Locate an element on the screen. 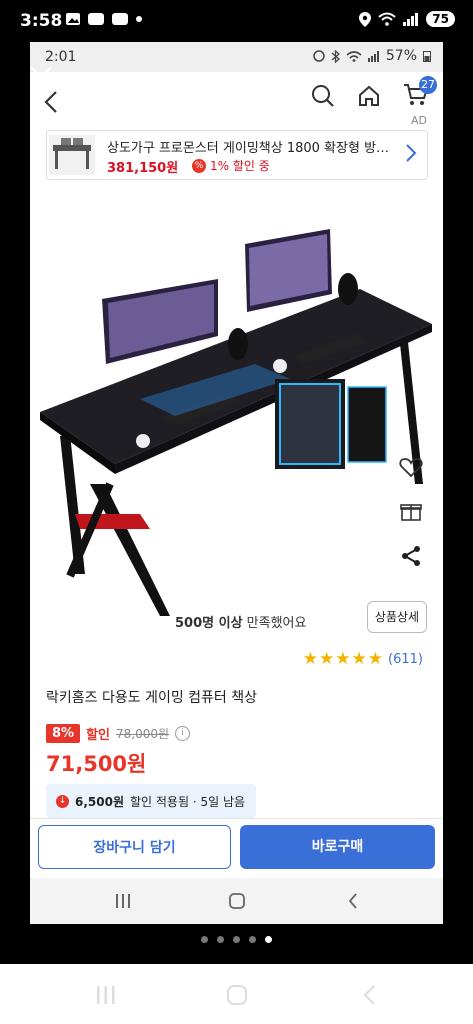 The height and width of the screenshot is (1024, 473). cart-button: 27 is located at coordinates (420, 93).